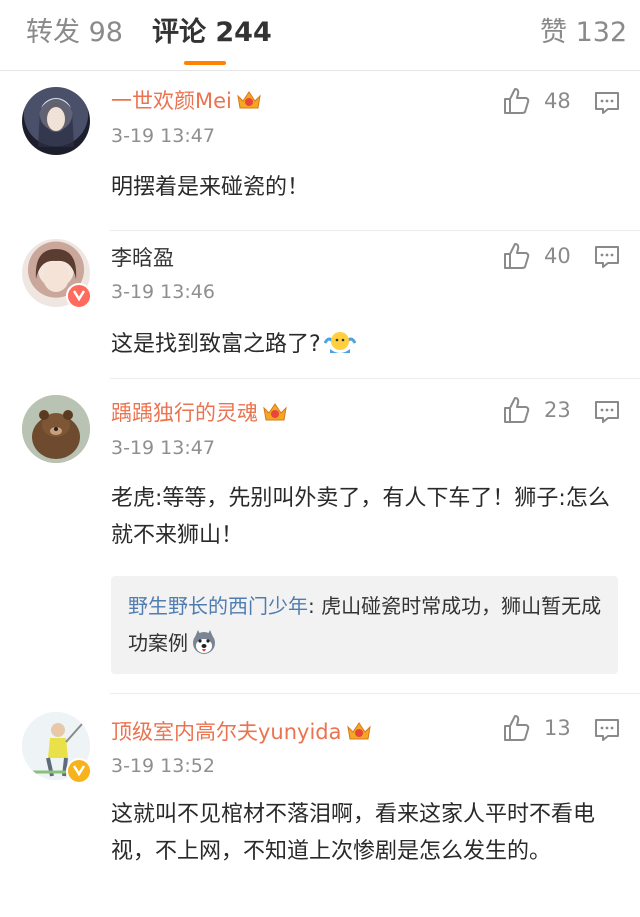  Describe the element at coordinates (163, 766) in the screenshot. I see `comment-time: 3-19 13:52` at that location.